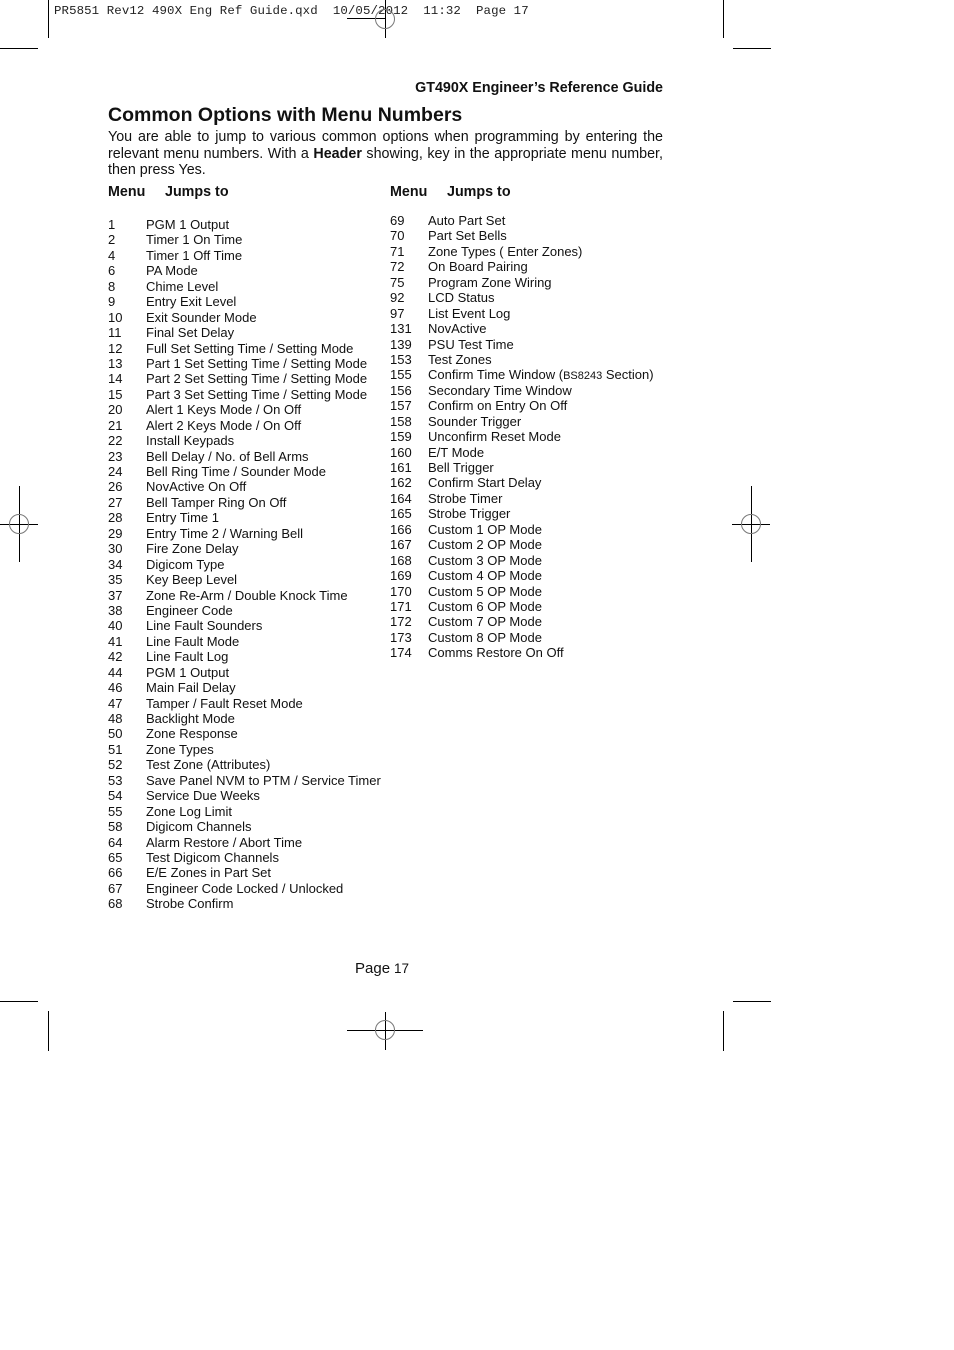  I want to click on menu-number: 23, so click(115, 456).